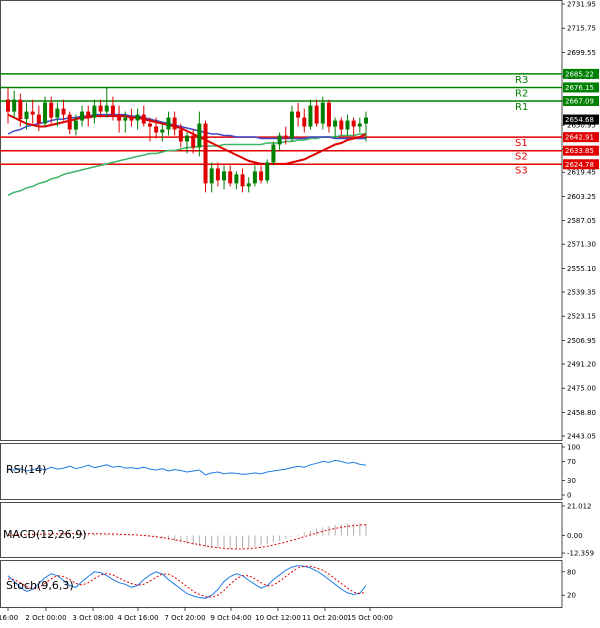 Image resolution: width=600 pixels, height=628 pixels. Describe the element at coordinates (521, 143) in the screenshot. I see `level-name-s1: S1` at that location.